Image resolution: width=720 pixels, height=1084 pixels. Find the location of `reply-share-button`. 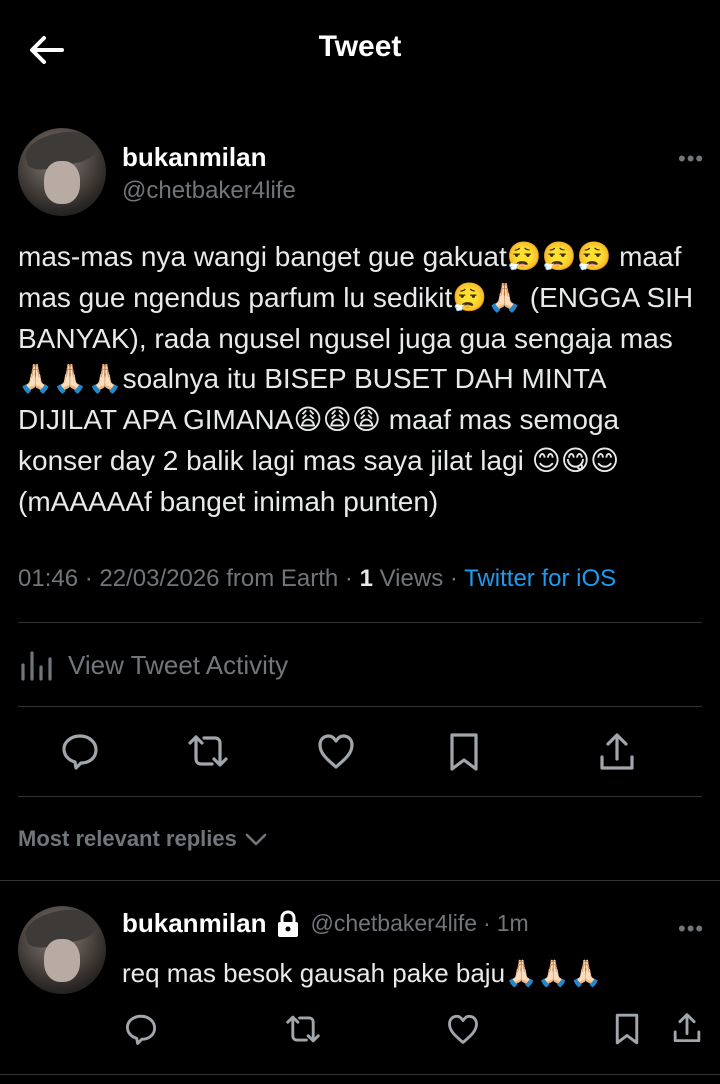

reply-share-button is located at coordinates (687, 1028).